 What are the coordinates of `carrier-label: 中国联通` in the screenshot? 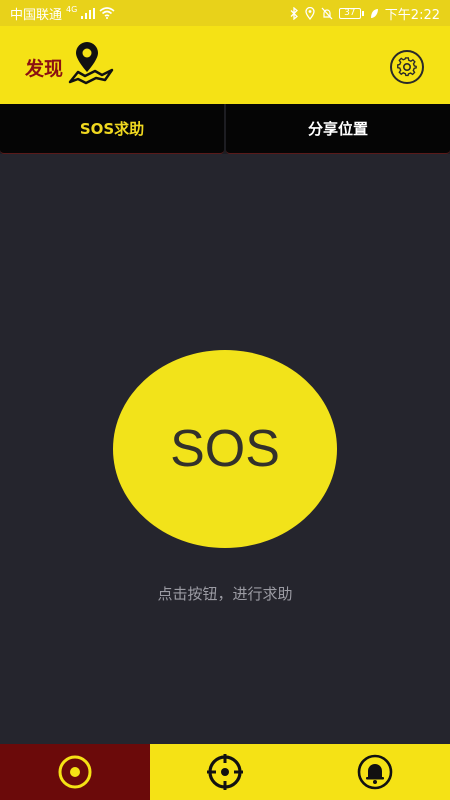 It's located at (36, 15).